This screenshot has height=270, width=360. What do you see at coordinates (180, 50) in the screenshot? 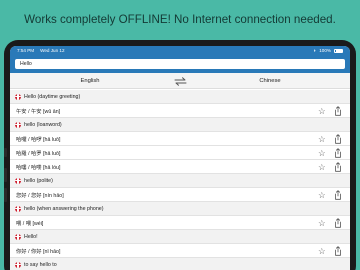
I see `status-bar: 7:54 PM Wed Jun 12 ◗ 100%` at bounding box center [180, 50].